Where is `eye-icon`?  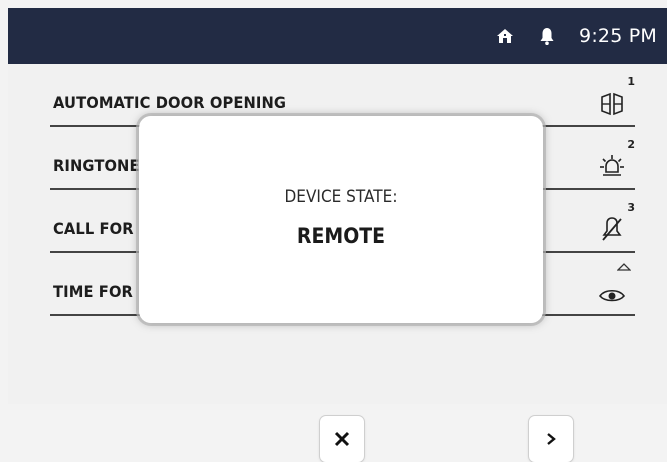 eye-icon is located at coordinates (612, 292).